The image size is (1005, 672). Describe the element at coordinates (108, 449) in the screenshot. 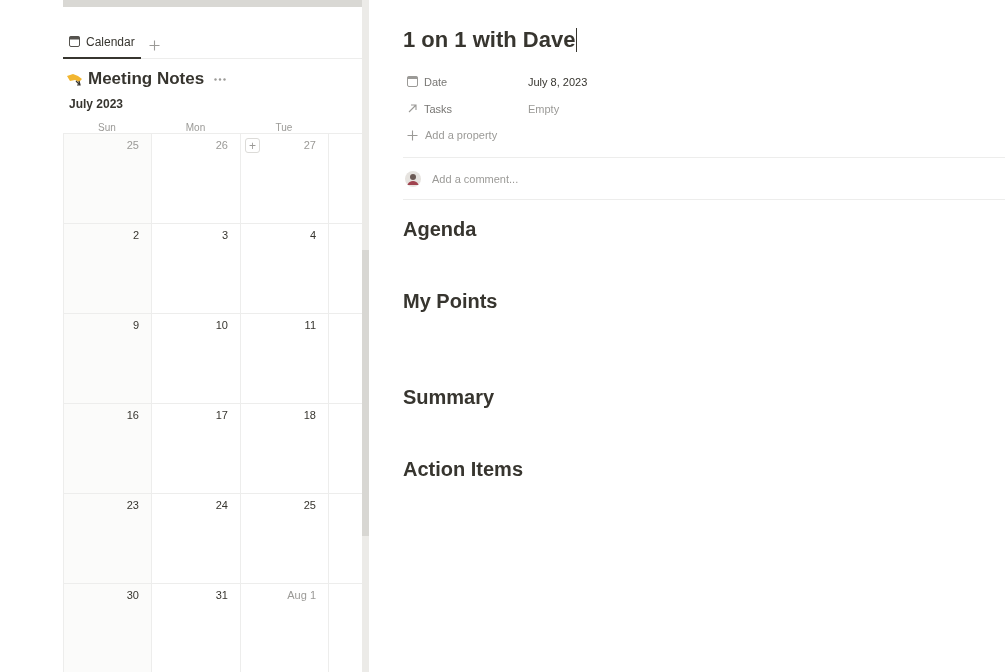

I see `day-cell: 16` at that location.